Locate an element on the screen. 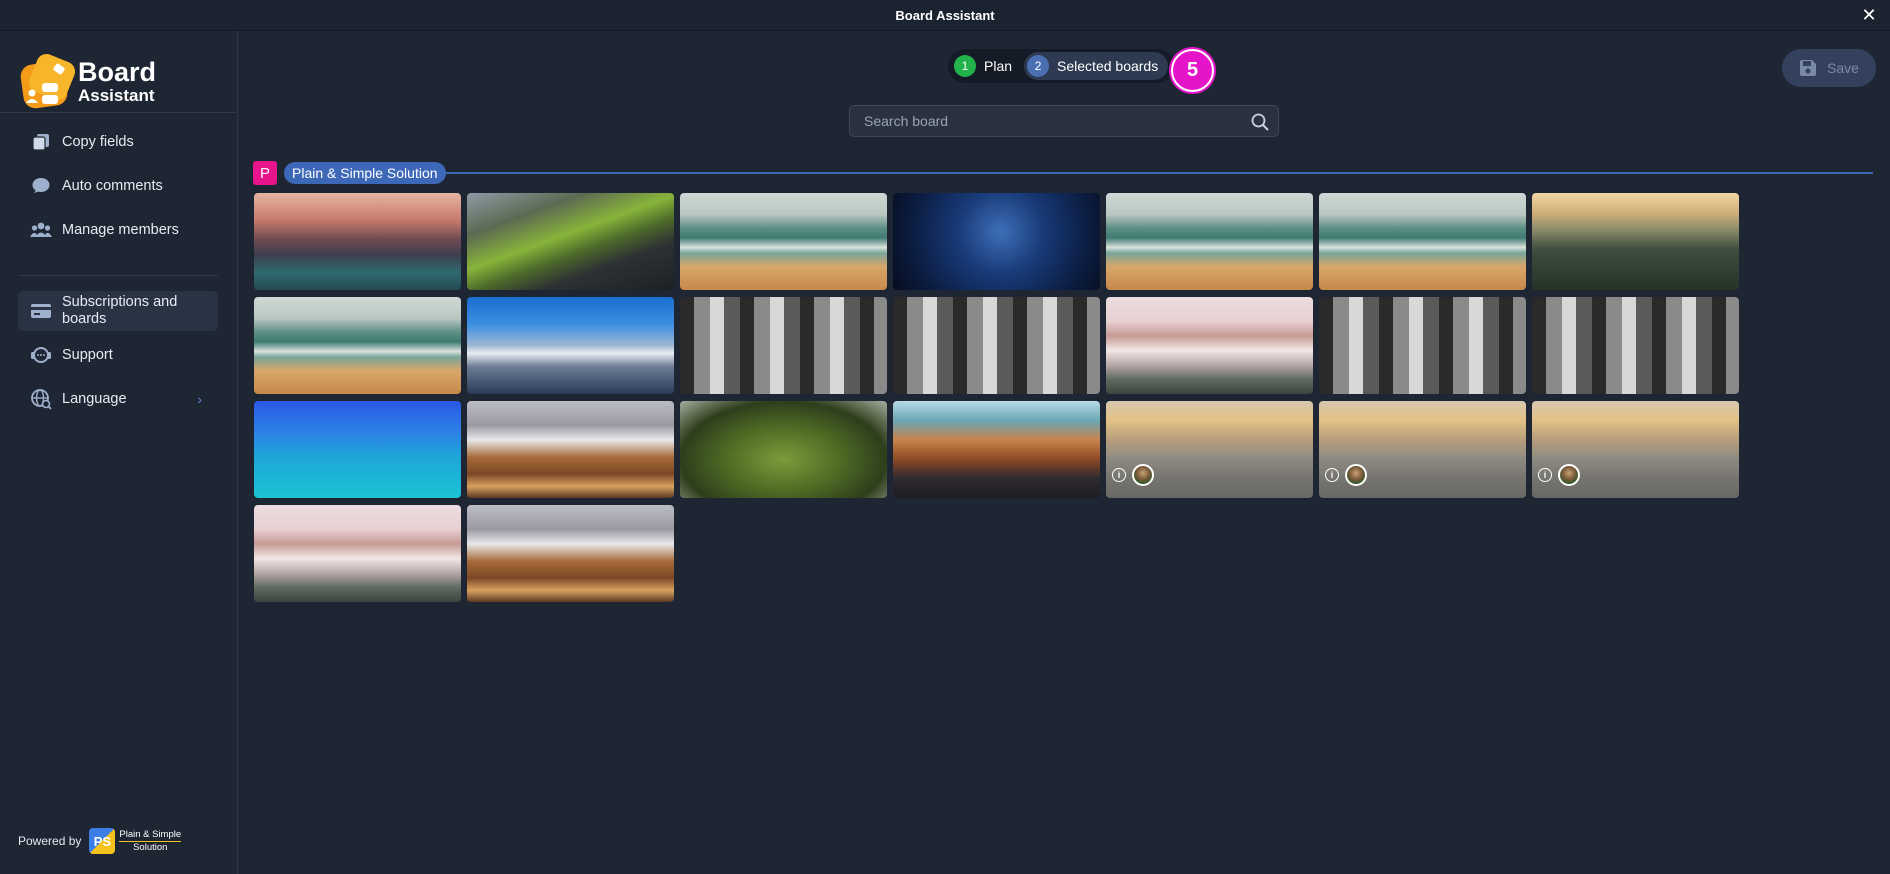 The height and width of the screenshot is (874, 1890). sidebar-item-label: Language is located at coordinates (94, 399).